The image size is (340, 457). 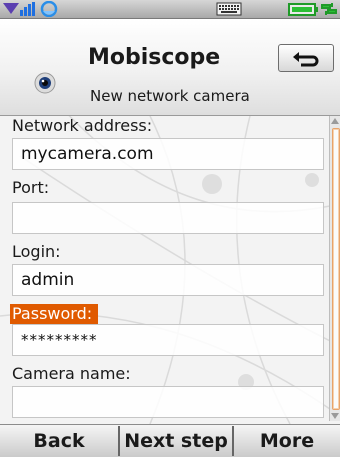 I want to click on port-input, so click(x=168, y=218).